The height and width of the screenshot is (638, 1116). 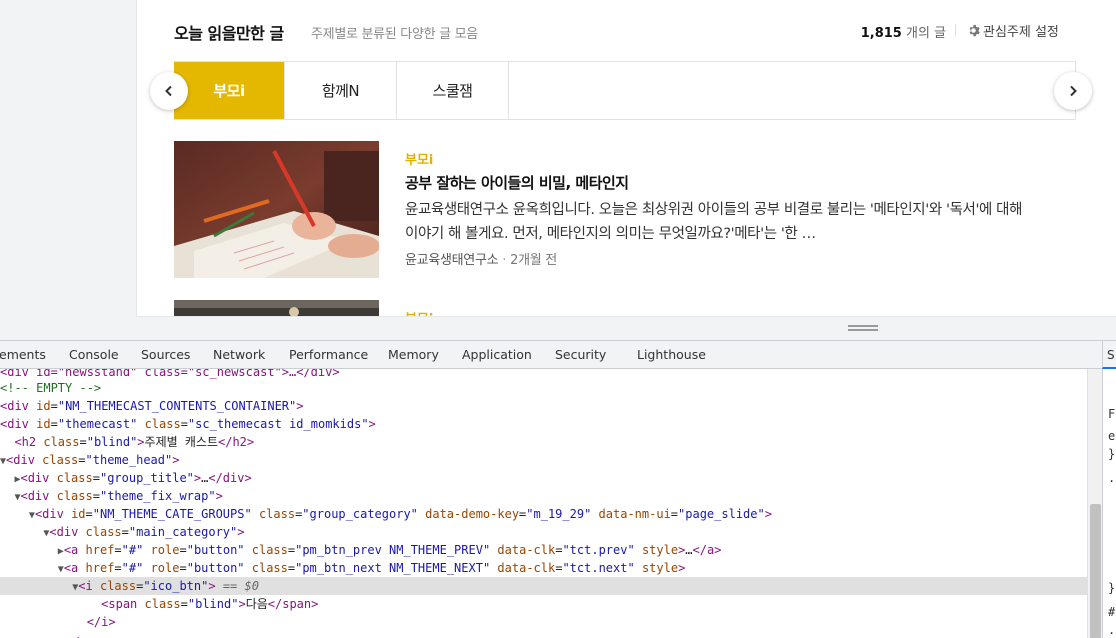 I want to click on tab-security: Security, so click(x=580, y=354).